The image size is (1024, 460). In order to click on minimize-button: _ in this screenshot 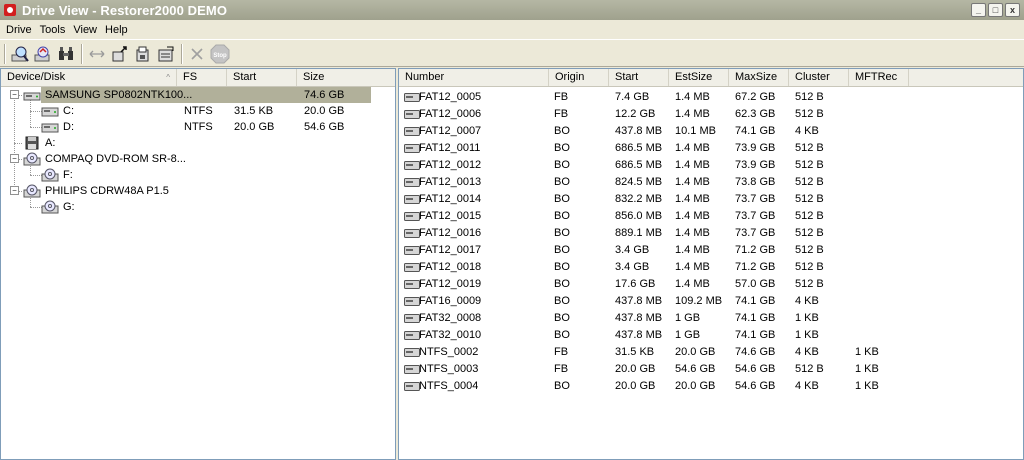, I will do `click(978, 10)`.